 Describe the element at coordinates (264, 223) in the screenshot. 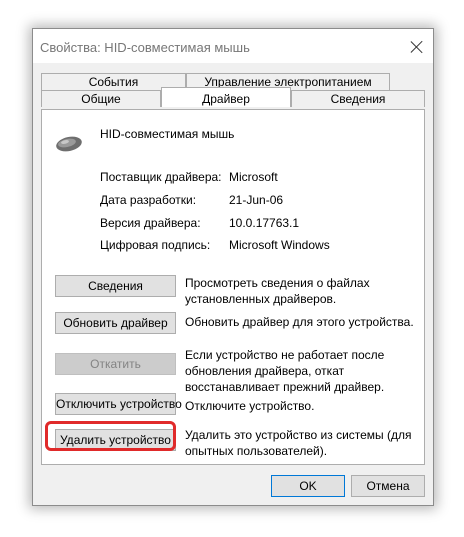

I see `info-value-version: 10.0.17763.1` at that location.